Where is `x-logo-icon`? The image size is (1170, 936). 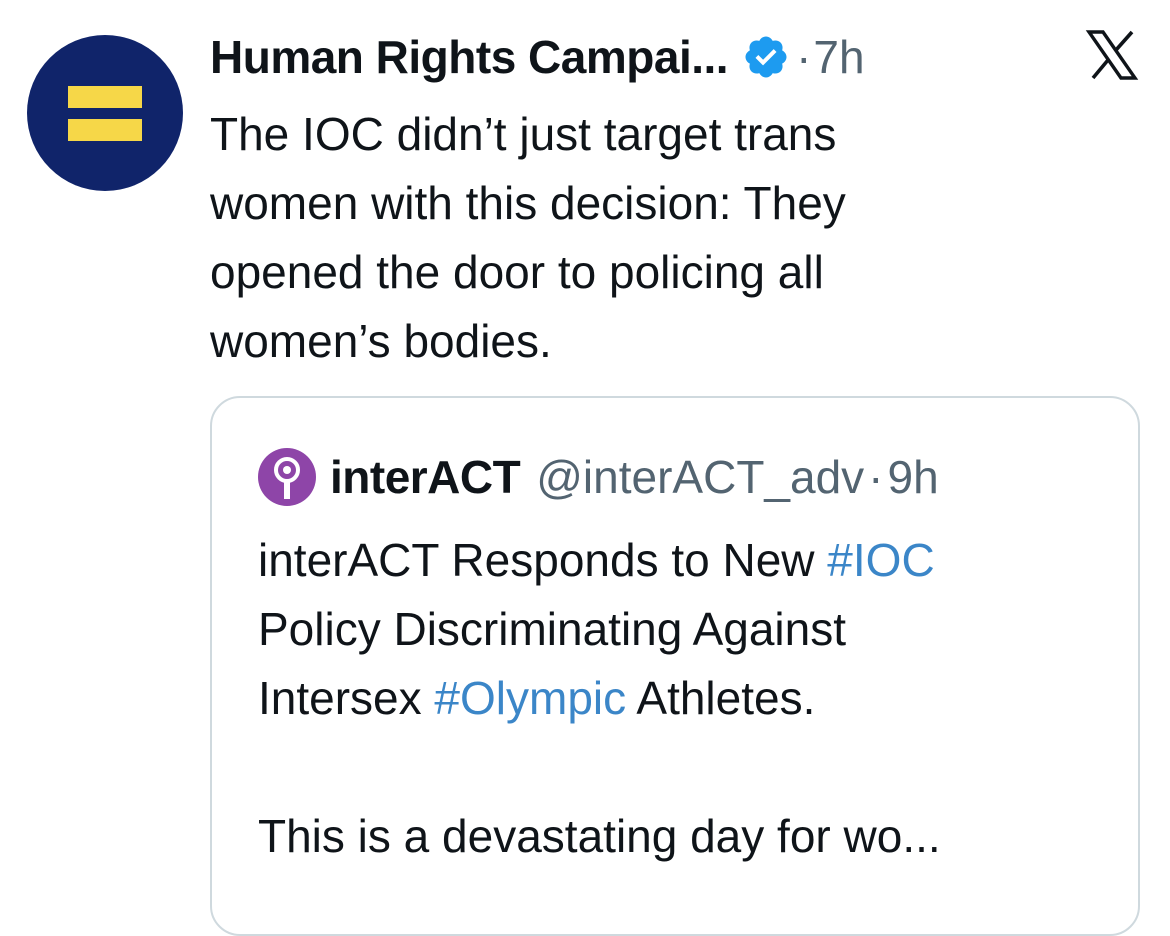
x-logo-icon is located at coordinates (1112, 55).